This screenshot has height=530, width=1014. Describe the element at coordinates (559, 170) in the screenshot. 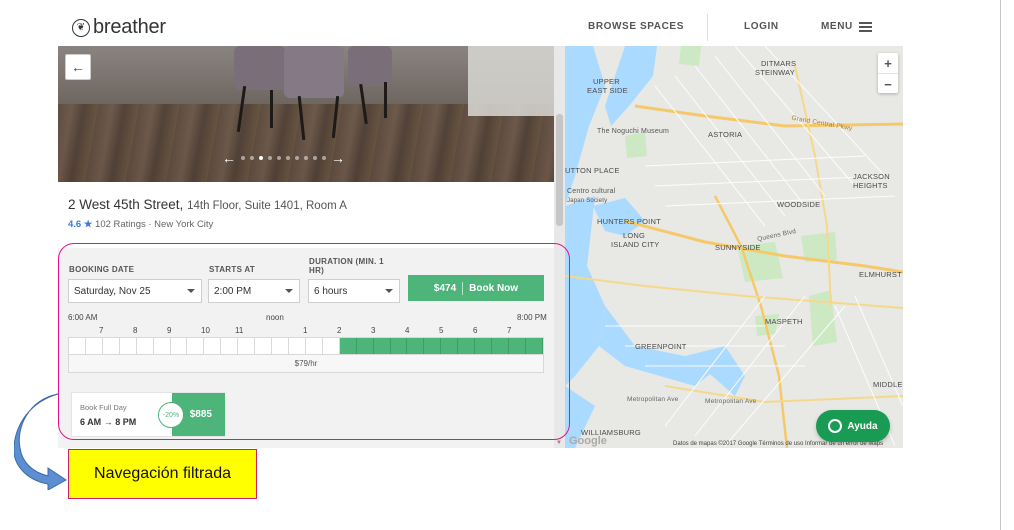

I see `scrollbar-thumb` at that location.